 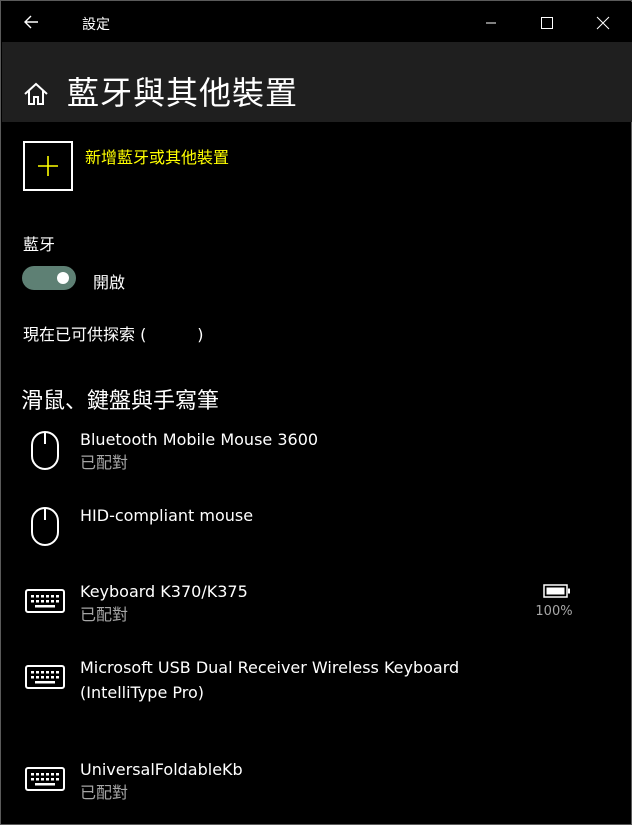 What do you see at coordinates (113, 334) in the screenshot?
I see `discoverable-text: 現在已可供探索 ( )` at bounding box center [113, 334].